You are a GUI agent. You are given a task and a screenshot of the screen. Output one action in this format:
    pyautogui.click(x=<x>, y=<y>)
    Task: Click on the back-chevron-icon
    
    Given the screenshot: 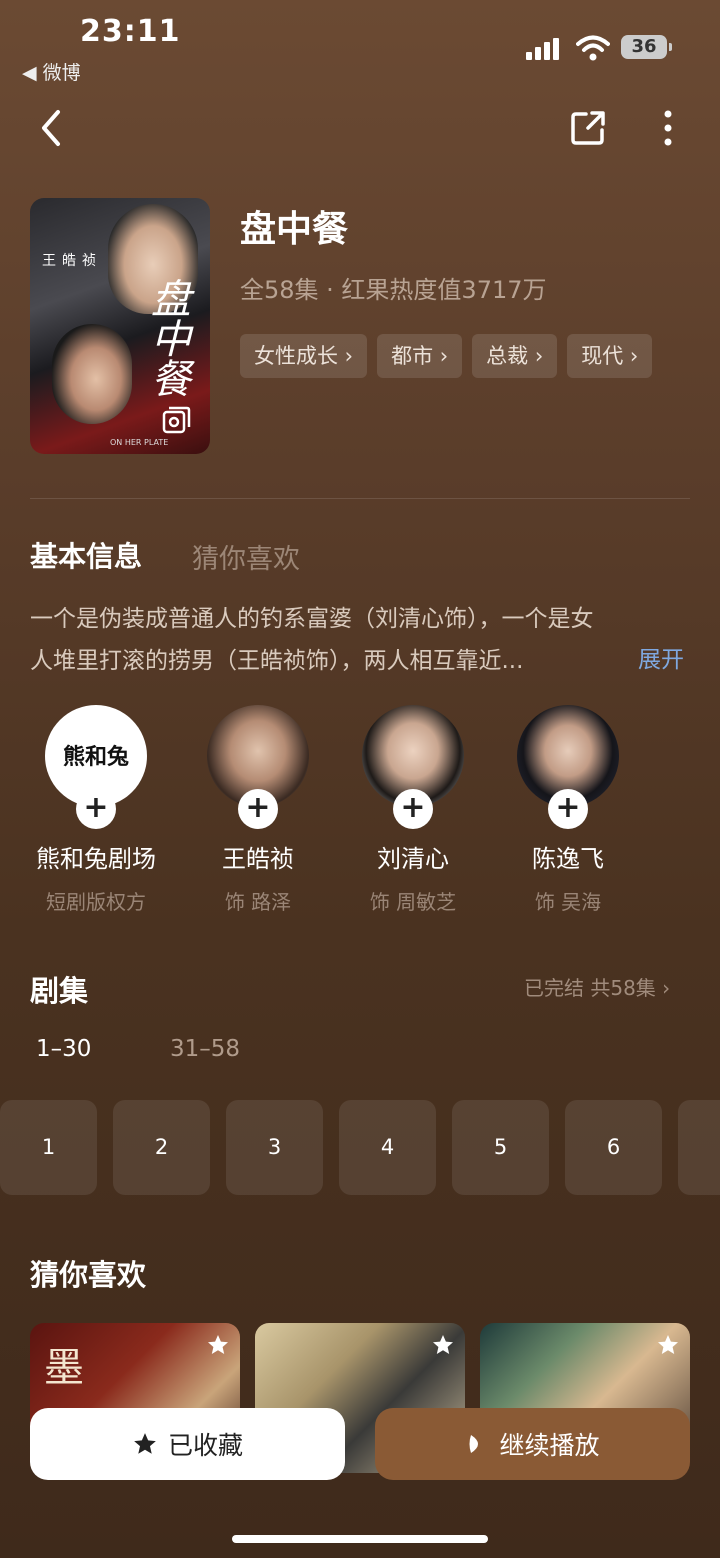 What is the action you would take?
    pyautogui.click(x=52, y=128)
    